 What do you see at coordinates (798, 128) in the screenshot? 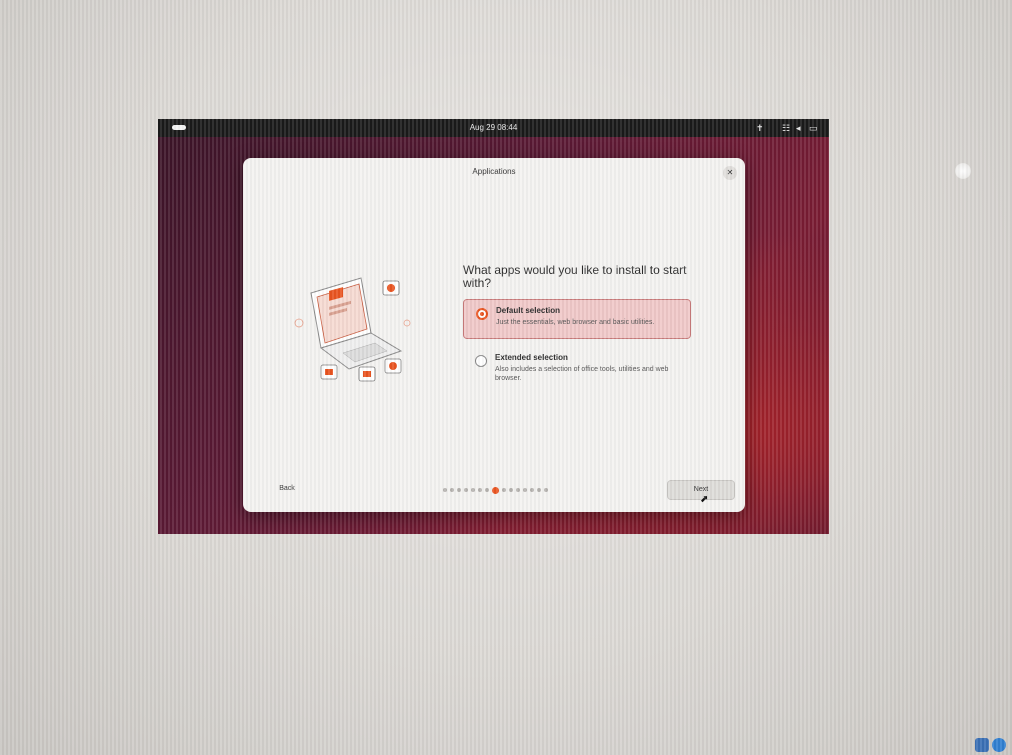
I see `speaker-icon: ◂` at bounding box center [798, 128].